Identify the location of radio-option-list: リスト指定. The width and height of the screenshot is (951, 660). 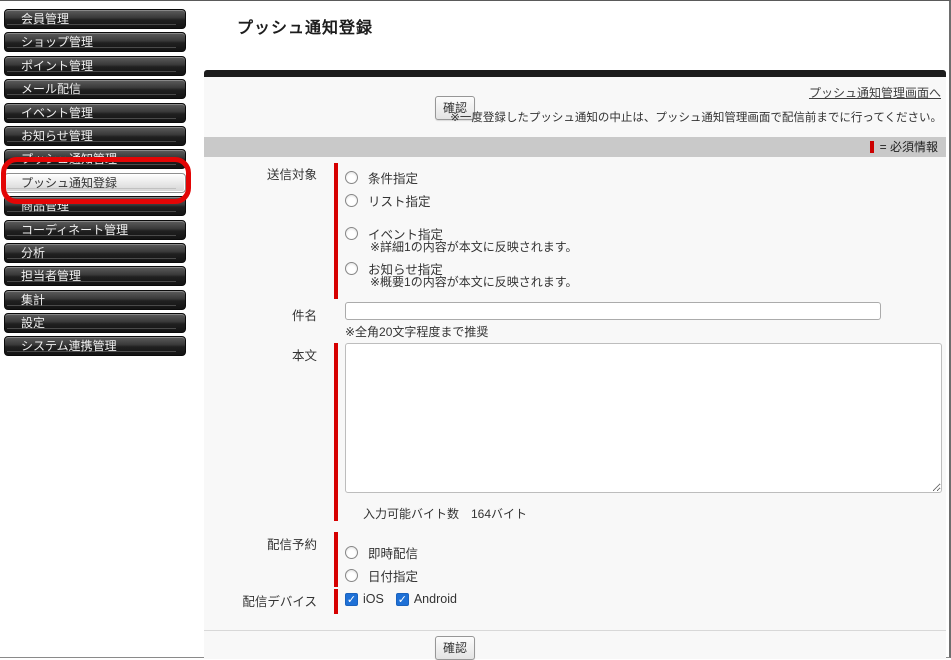
(388, 200).